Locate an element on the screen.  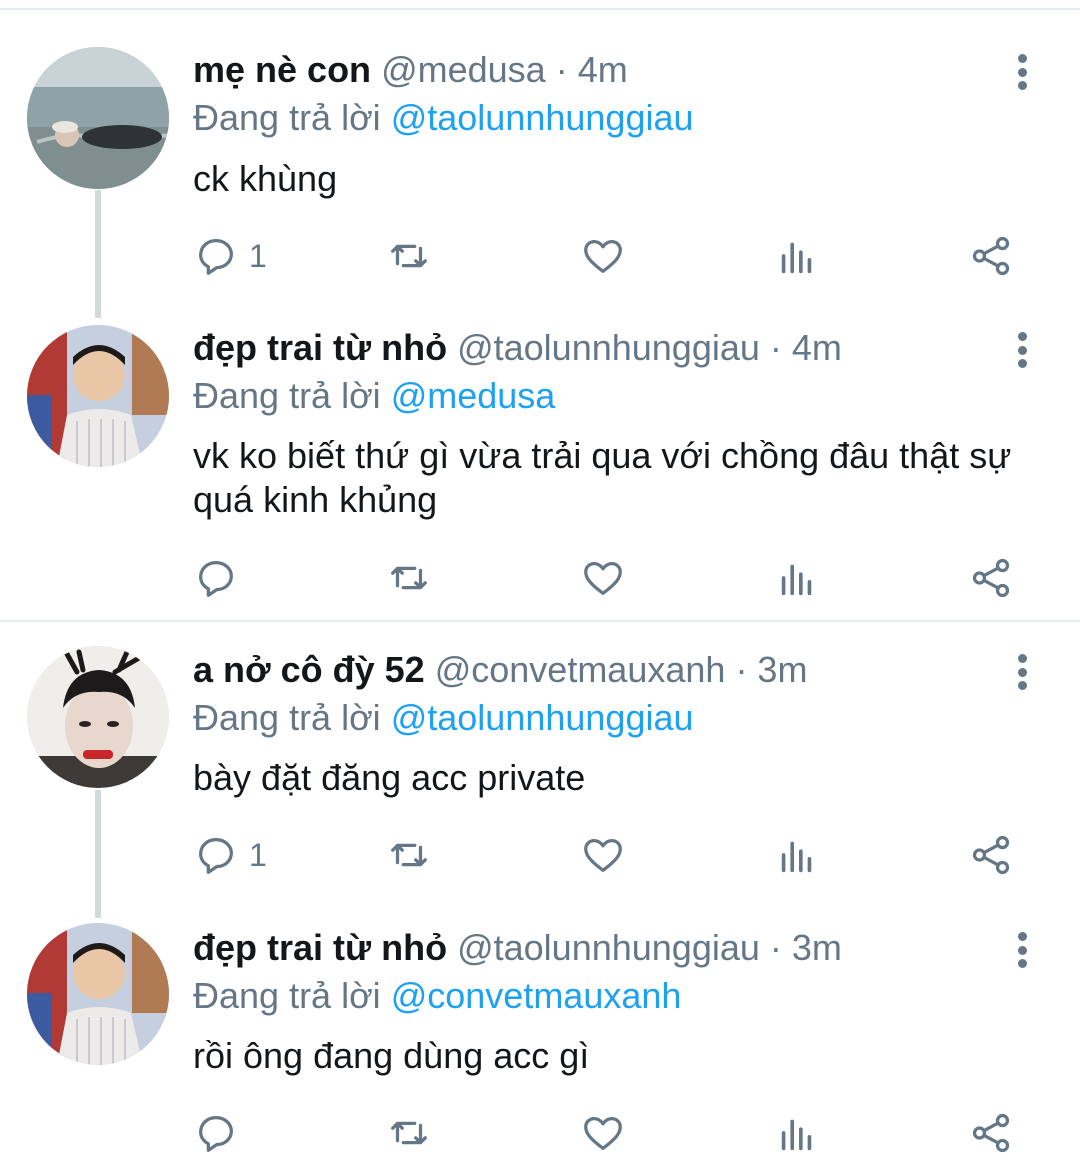
replying-to-label: Đang trả lời is located at coordinates (287, 995).